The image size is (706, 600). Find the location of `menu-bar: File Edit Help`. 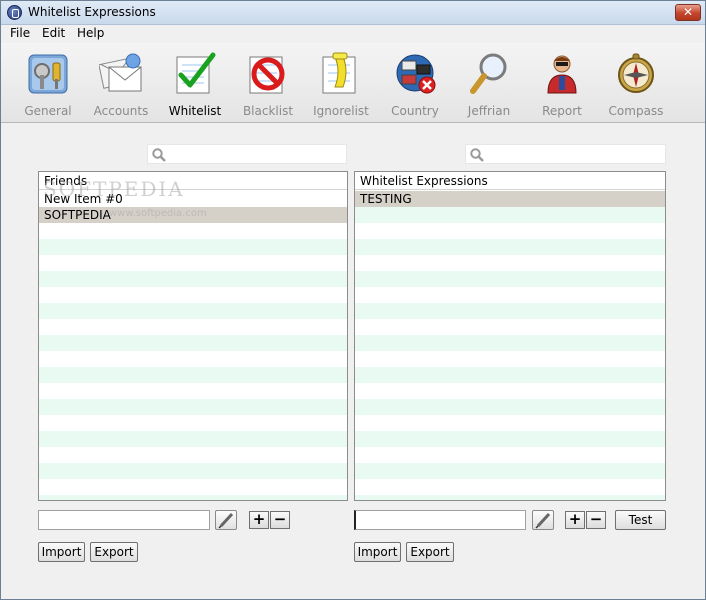

menu-bar: File Edit Help is located at coordinates (353, 34).